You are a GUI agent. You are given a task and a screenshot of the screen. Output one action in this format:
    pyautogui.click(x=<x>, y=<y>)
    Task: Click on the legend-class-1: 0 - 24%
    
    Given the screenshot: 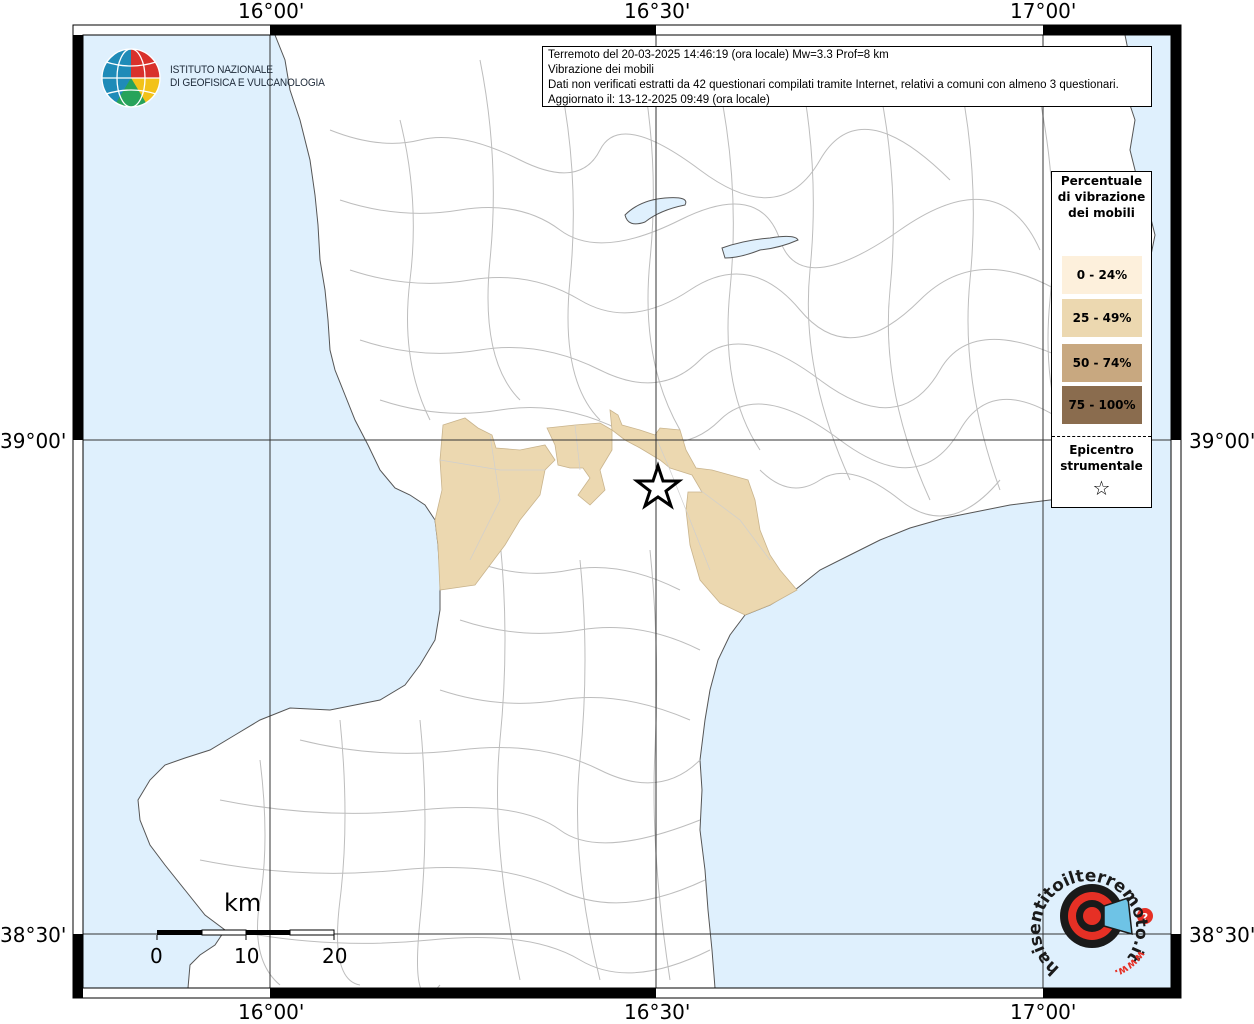 What is the action you would take?
    pyautogui.click(x=1102, y=275)
    